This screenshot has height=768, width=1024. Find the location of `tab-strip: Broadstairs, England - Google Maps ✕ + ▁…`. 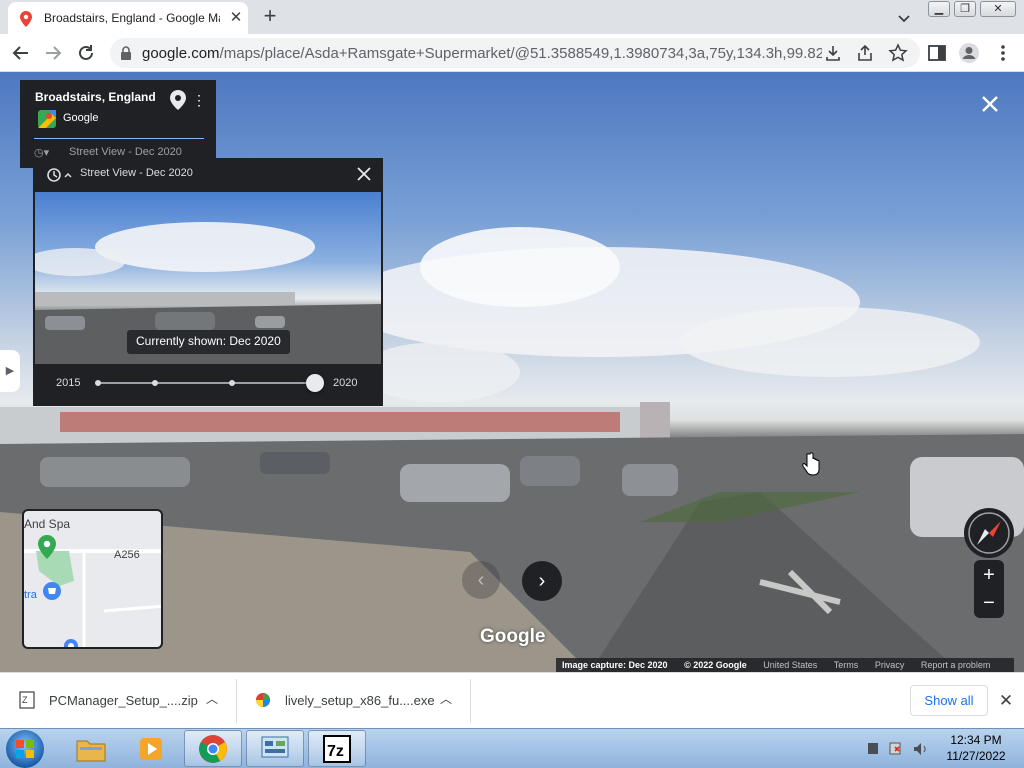

tab-strip: Broadstairs, England - Google Maps ✕ + ▁… is located at coordinates (512, 17).